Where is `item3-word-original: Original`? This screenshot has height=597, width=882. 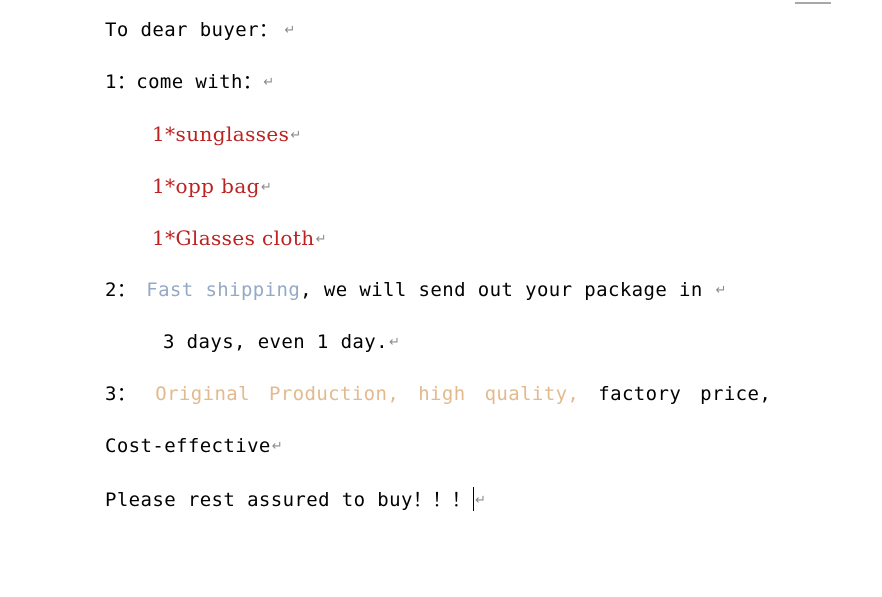
item3-word-original: Original is located at coordinates (202, 394).